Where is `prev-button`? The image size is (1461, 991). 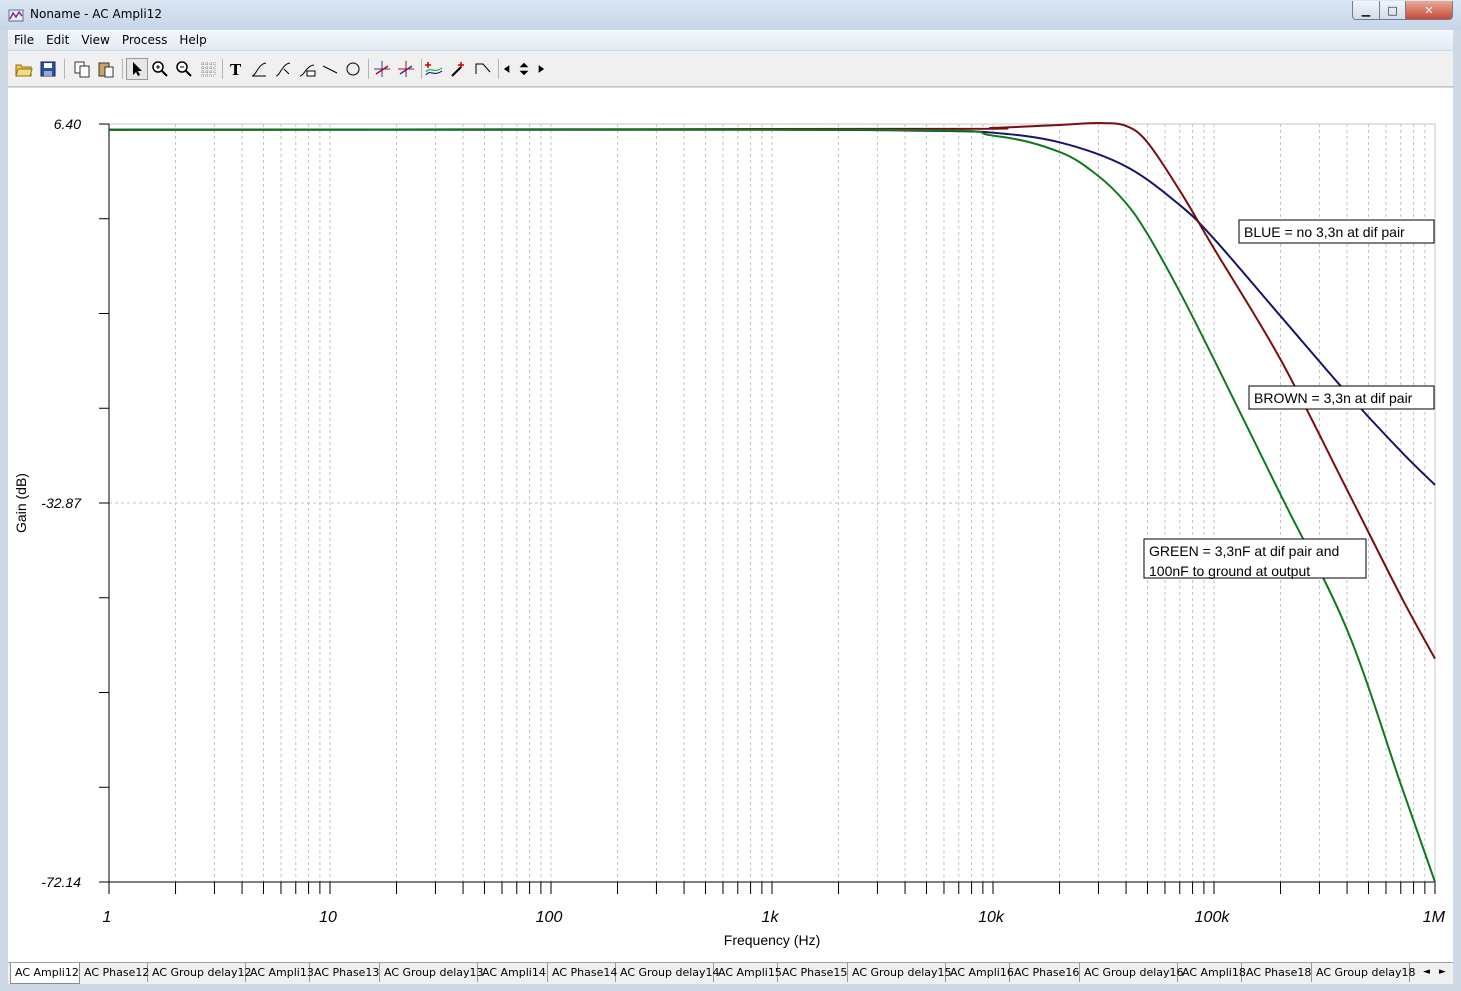 prev-button is located at coordinates (507, 69).